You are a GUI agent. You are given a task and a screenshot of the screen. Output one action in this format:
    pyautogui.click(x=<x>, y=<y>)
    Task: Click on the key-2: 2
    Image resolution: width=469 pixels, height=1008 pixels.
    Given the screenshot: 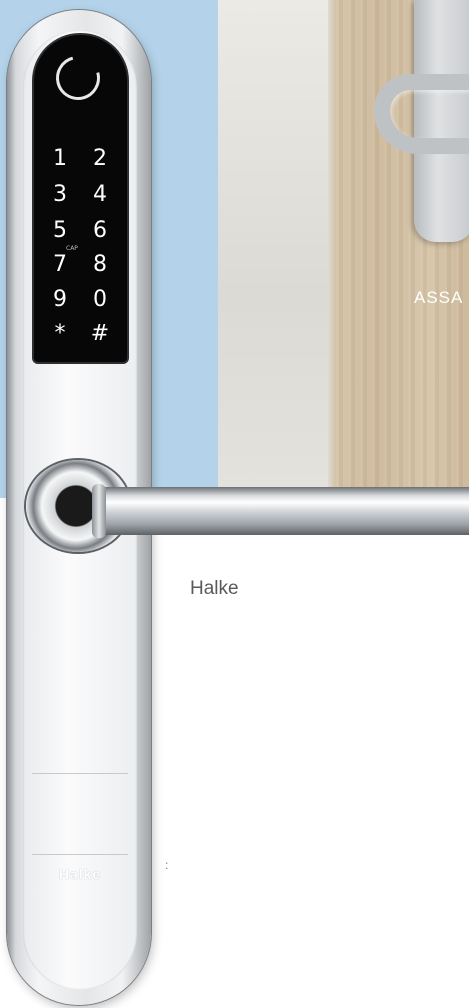 What is the action you would take?
    pyautogui.click(x=100, y=158)
    